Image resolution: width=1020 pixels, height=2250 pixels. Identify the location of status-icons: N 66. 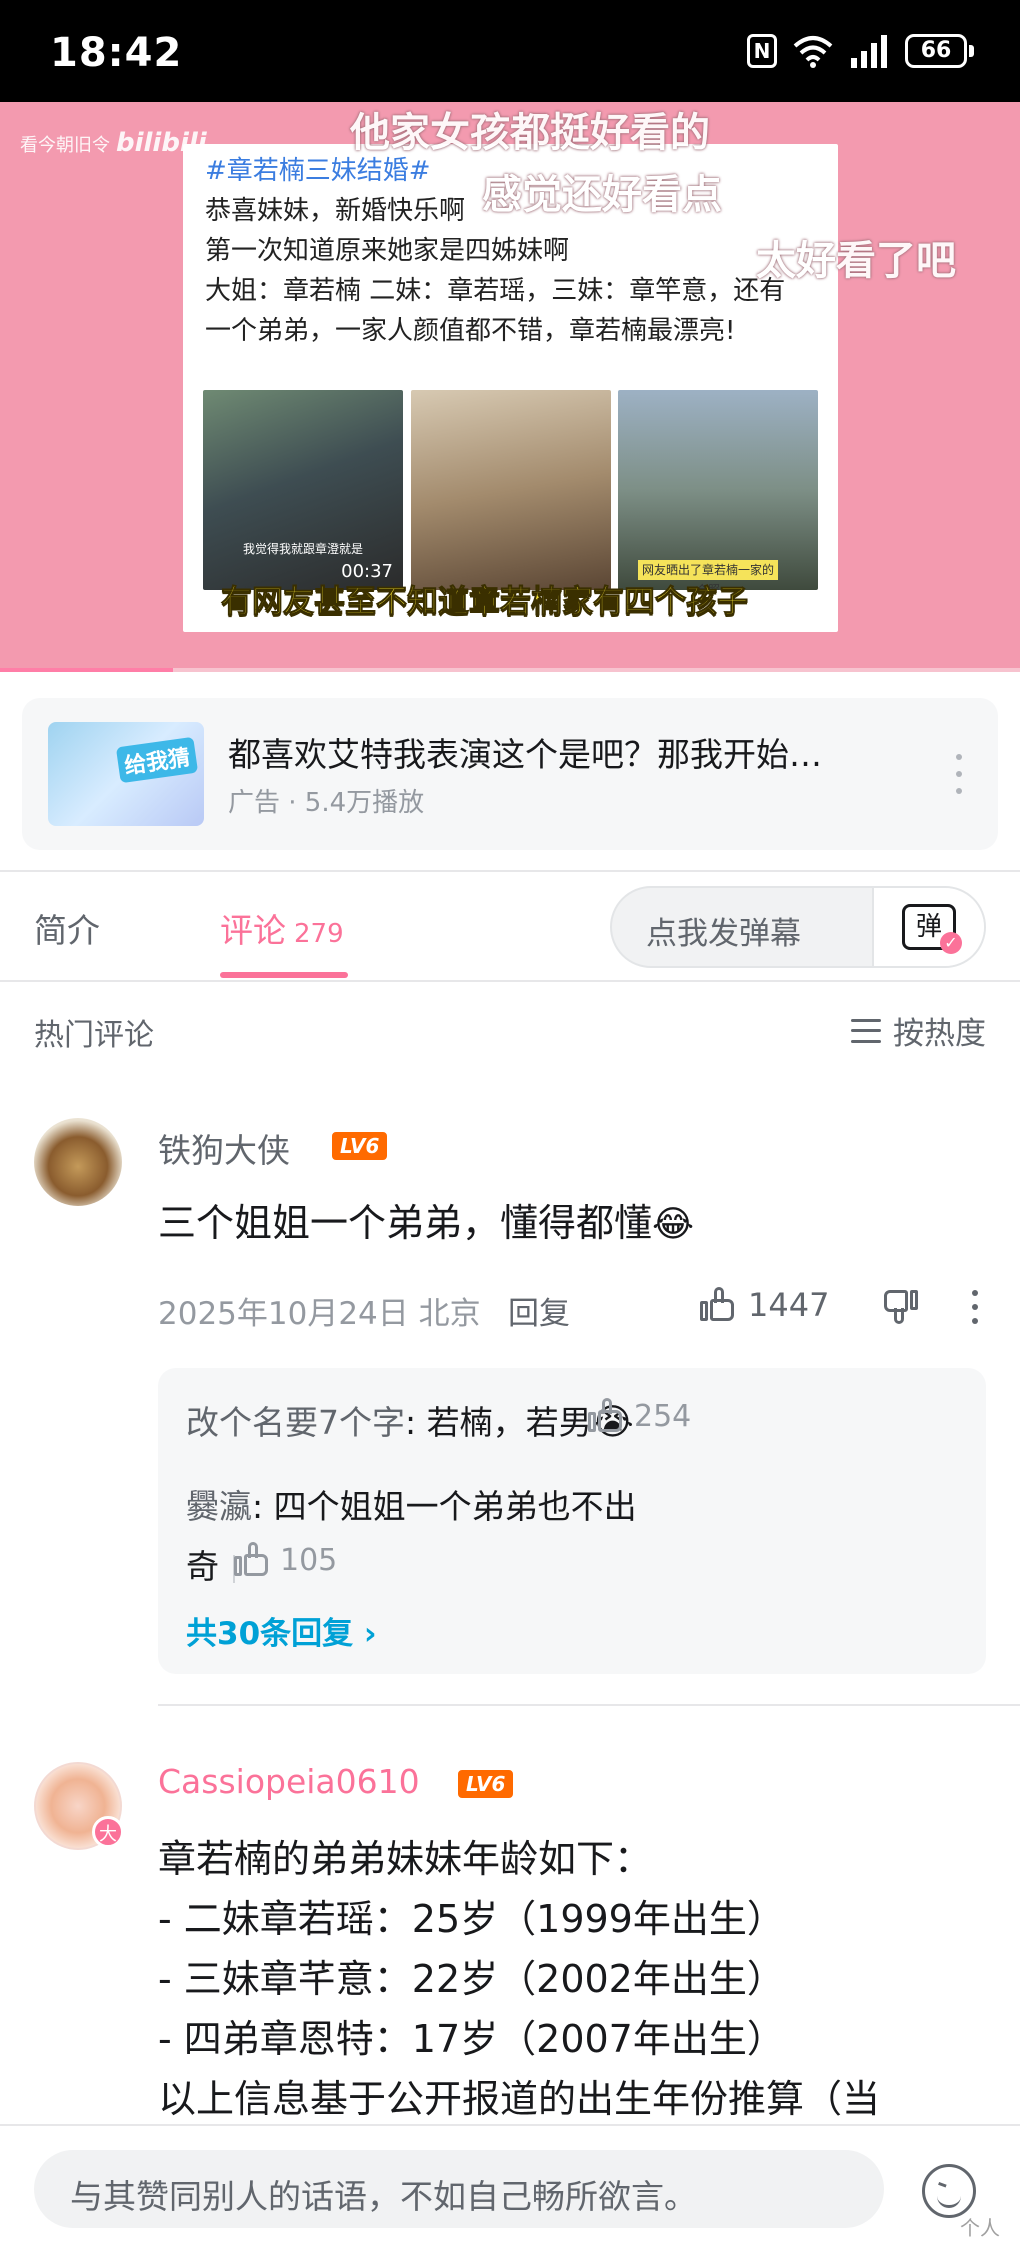
(860, 51).